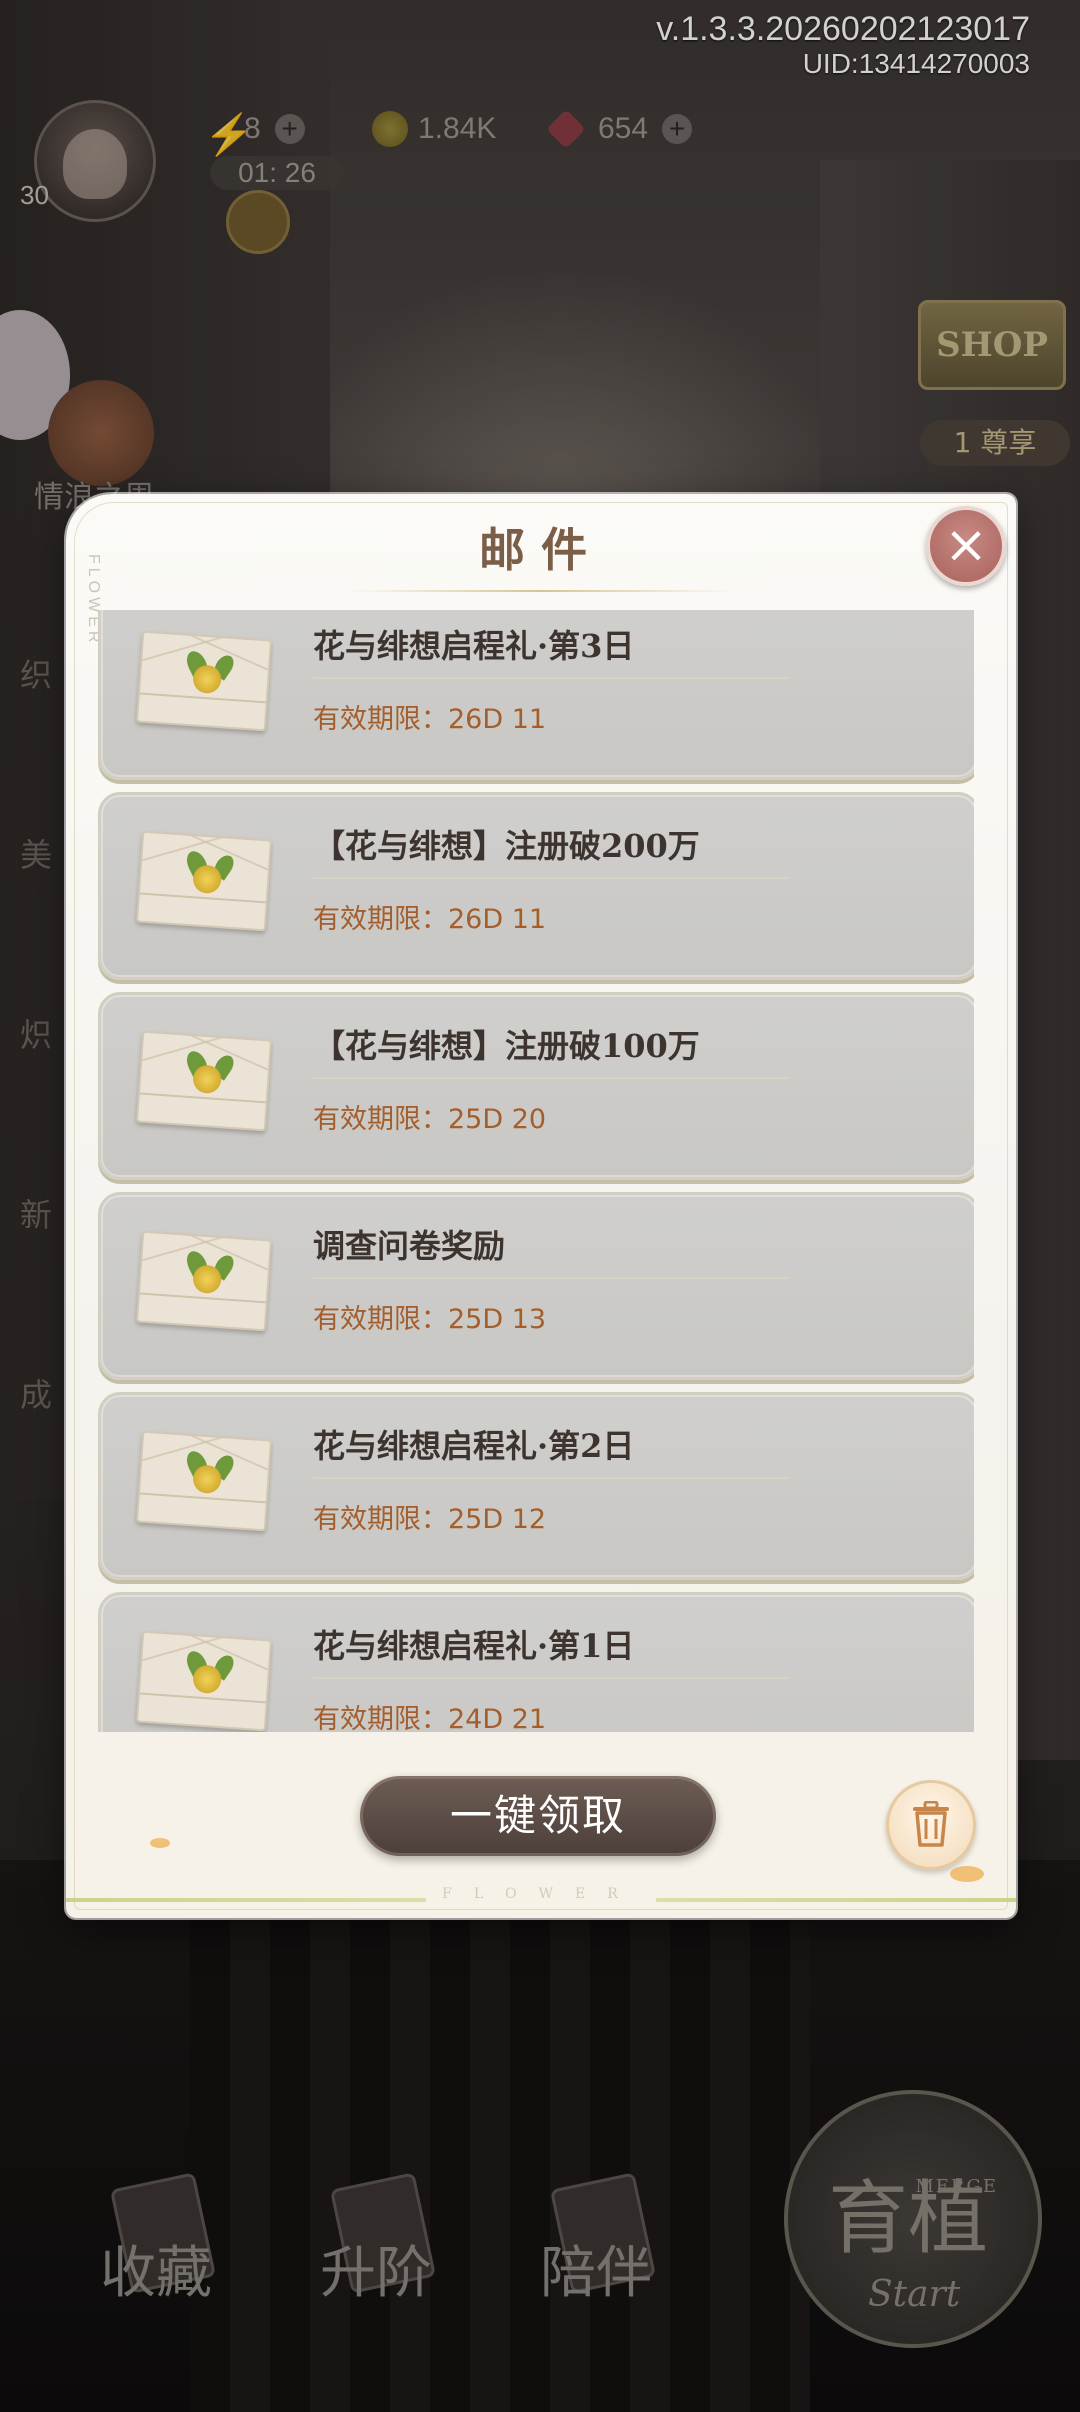  I want to click on delete-button, so click(931, 1825).